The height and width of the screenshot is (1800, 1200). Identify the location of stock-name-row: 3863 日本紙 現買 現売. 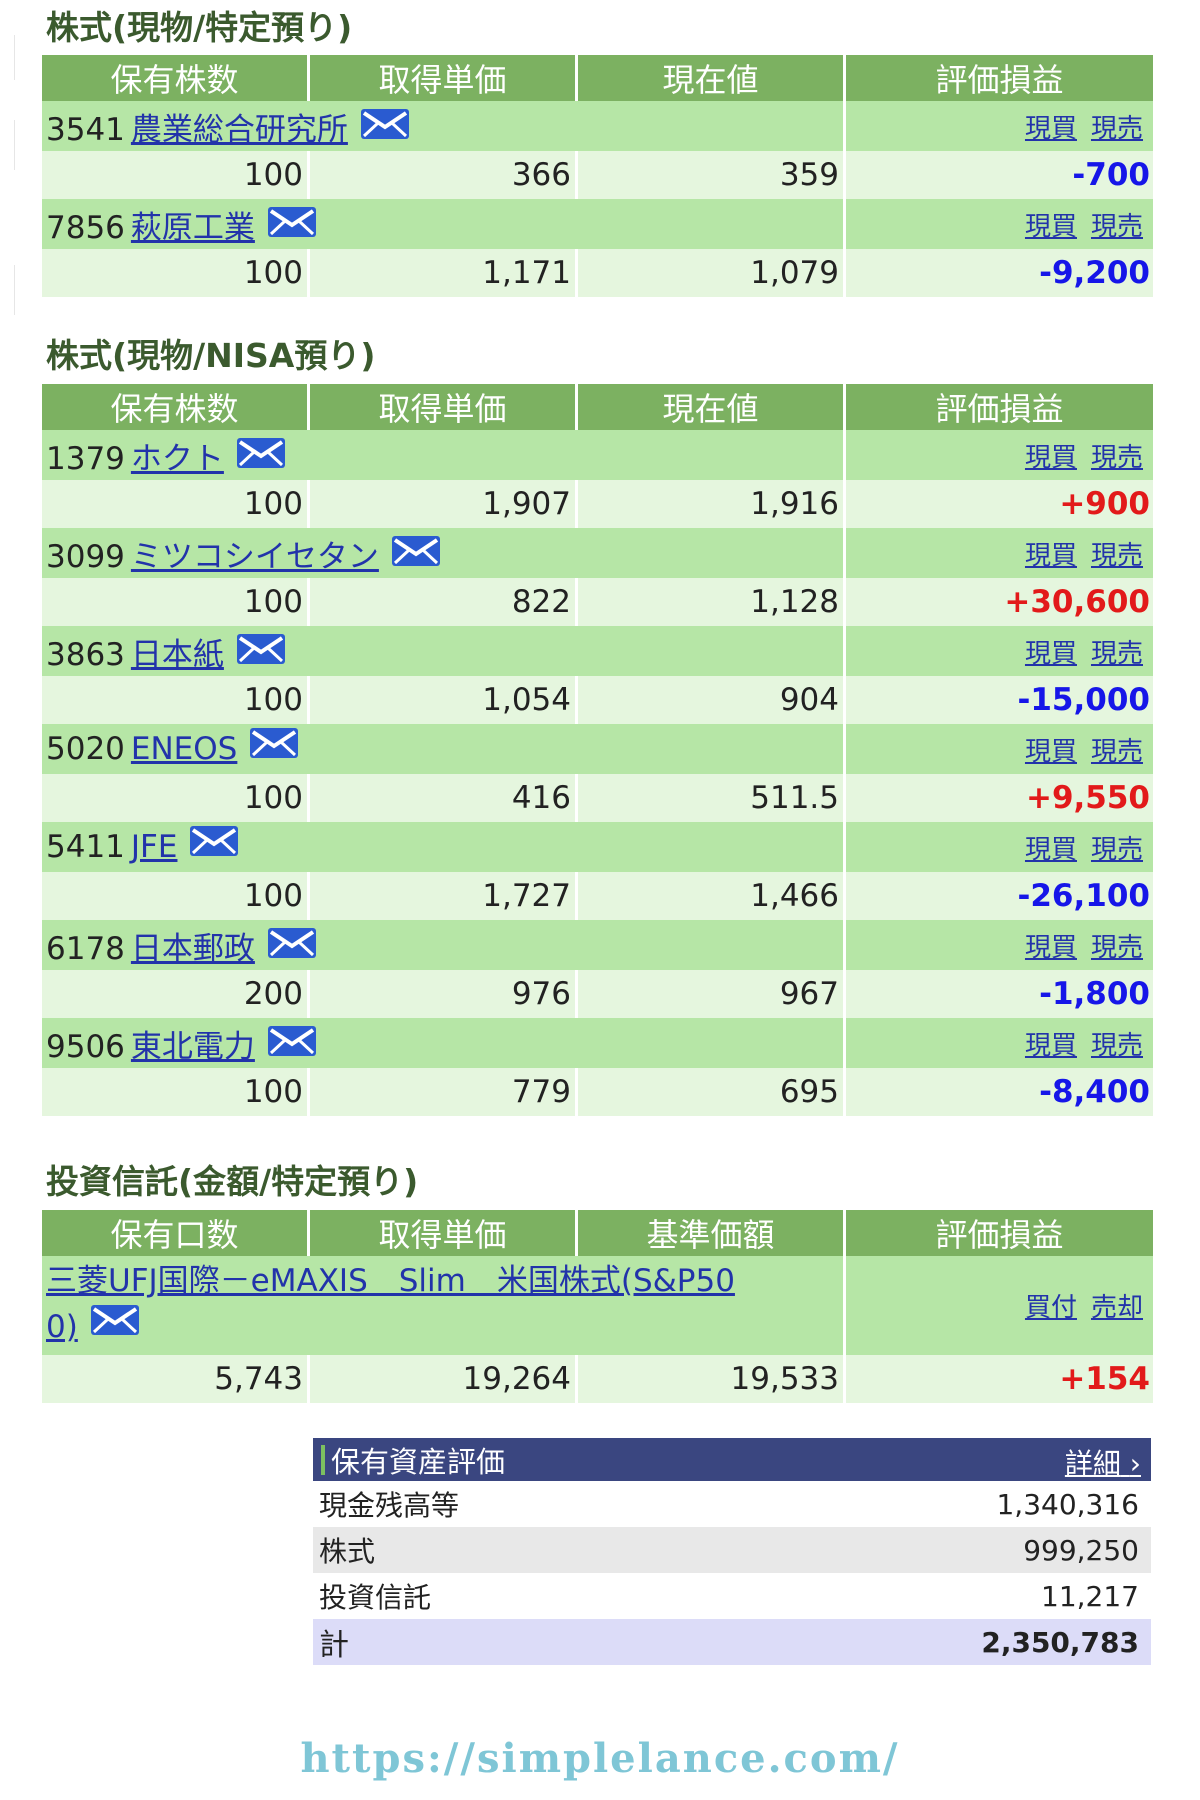
(597, 651).